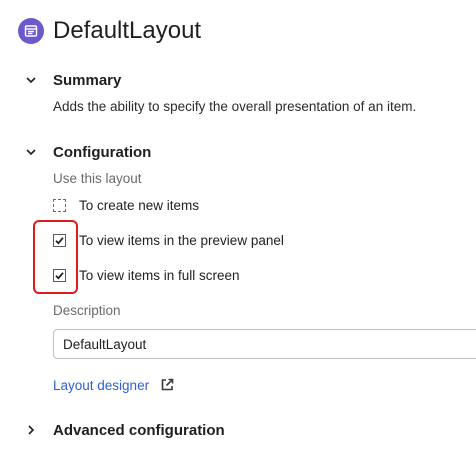  I want to click on checkbox-unchecked, so click(59, 205).